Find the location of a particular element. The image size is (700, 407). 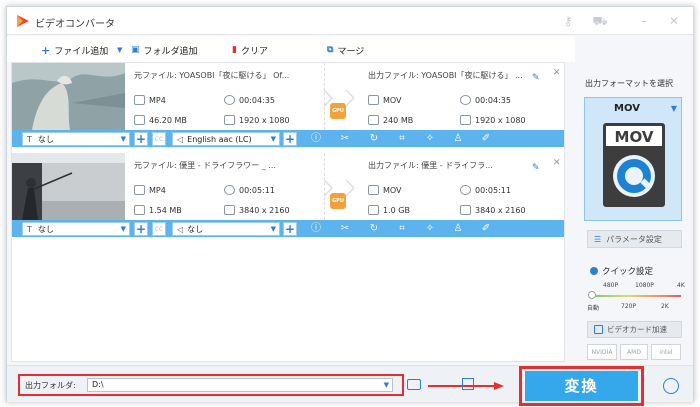

output-folder-select: D:\ ▼ is located at coordinates (240, 385).